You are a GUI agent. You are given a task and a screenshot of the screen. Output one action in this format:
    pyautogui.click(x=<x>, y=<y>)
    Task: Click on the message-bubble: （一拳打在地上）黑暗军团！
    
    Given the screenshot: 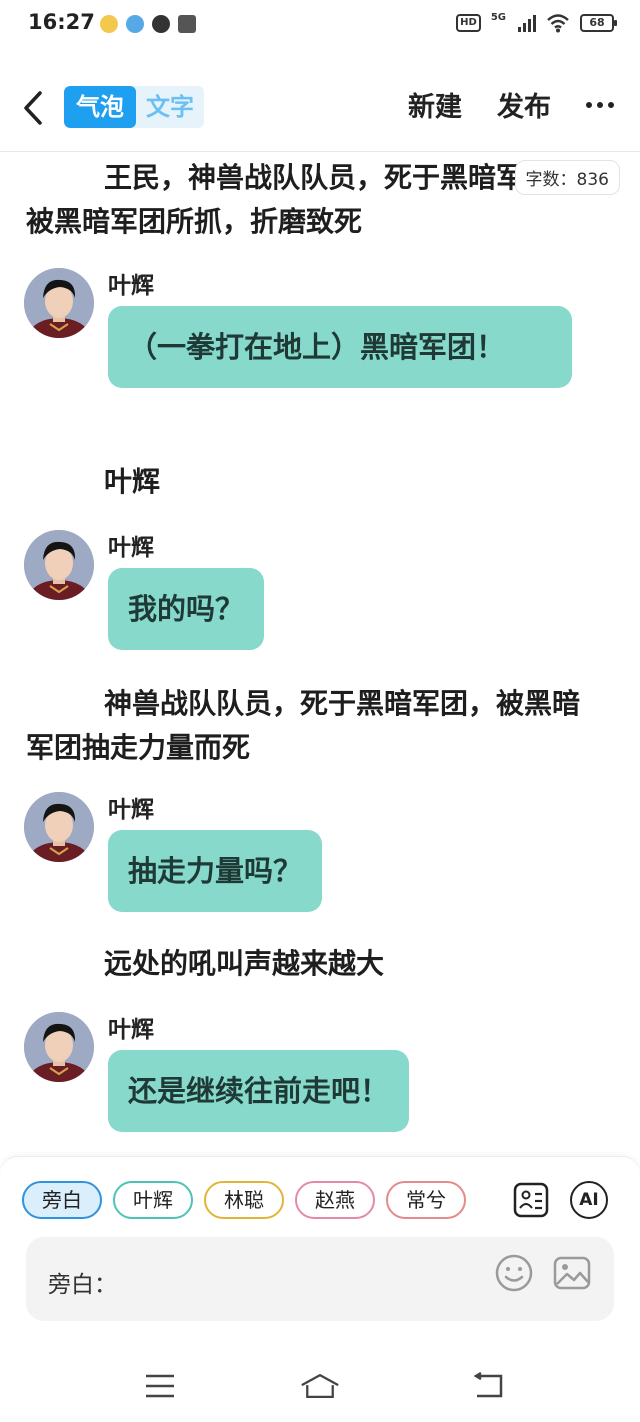 What is the action you would take?
    pyautogui.click(x=340, y=347)
    